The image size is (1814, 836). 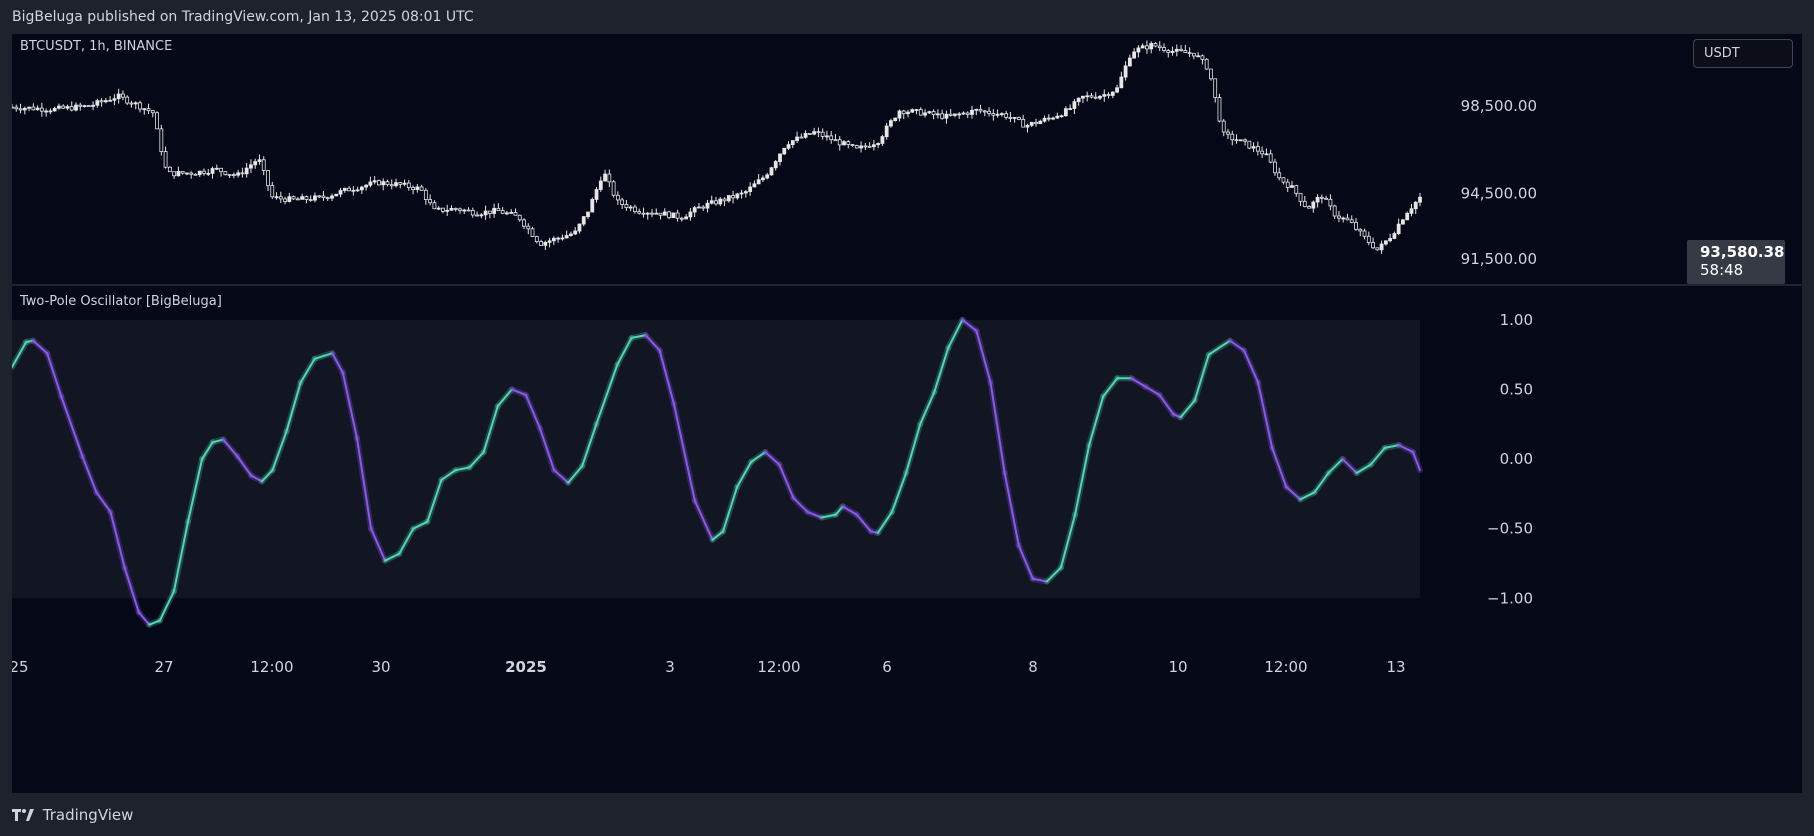 I want to click on currency-button: USDT, so click(x=1743, y=53).